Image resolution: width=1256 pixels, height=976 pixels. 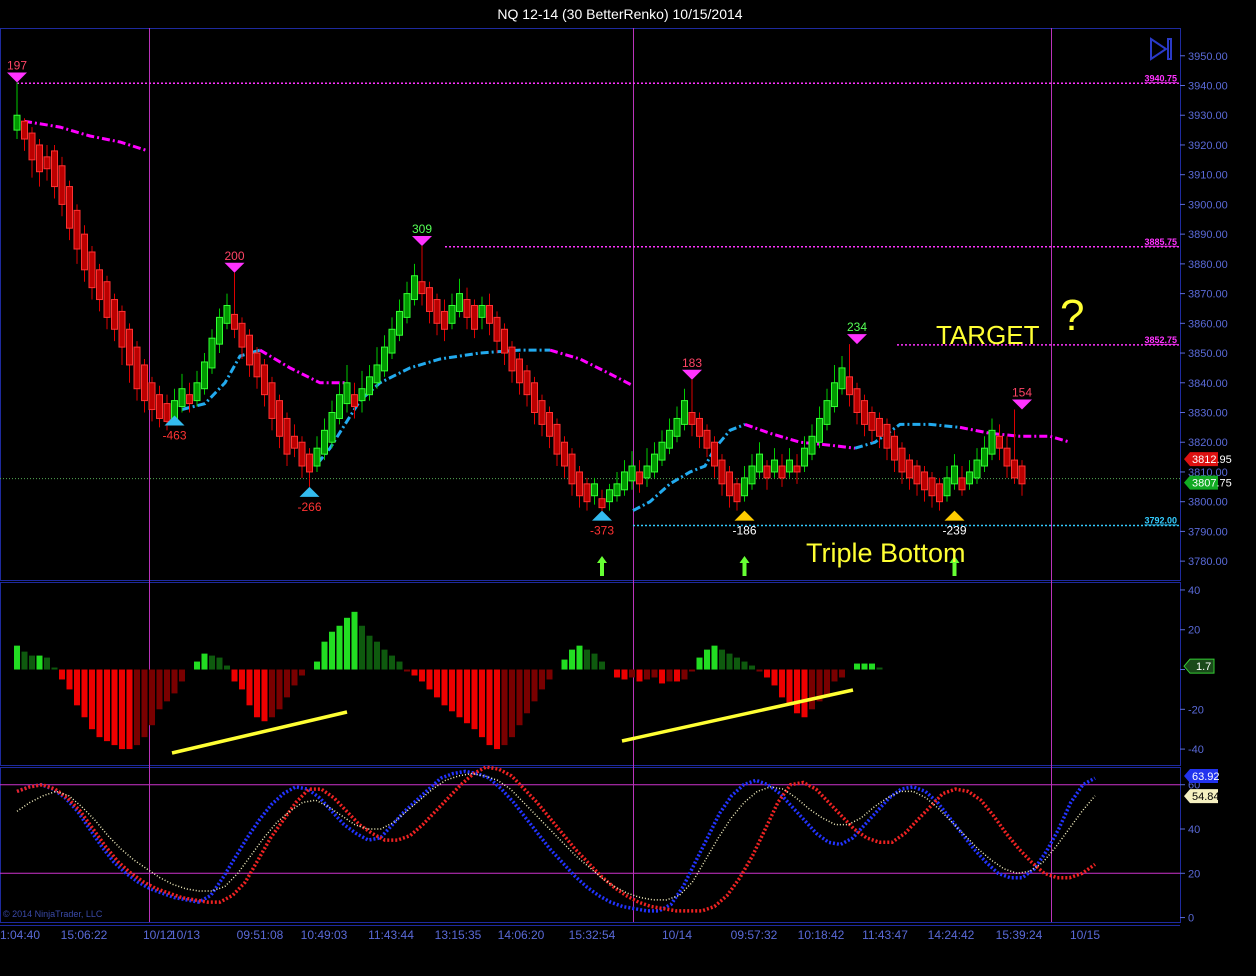 What do you see at coordinates (677, 935) in the screenshot?
I see `time-label: 10/14` at bounding box center [677, 935].